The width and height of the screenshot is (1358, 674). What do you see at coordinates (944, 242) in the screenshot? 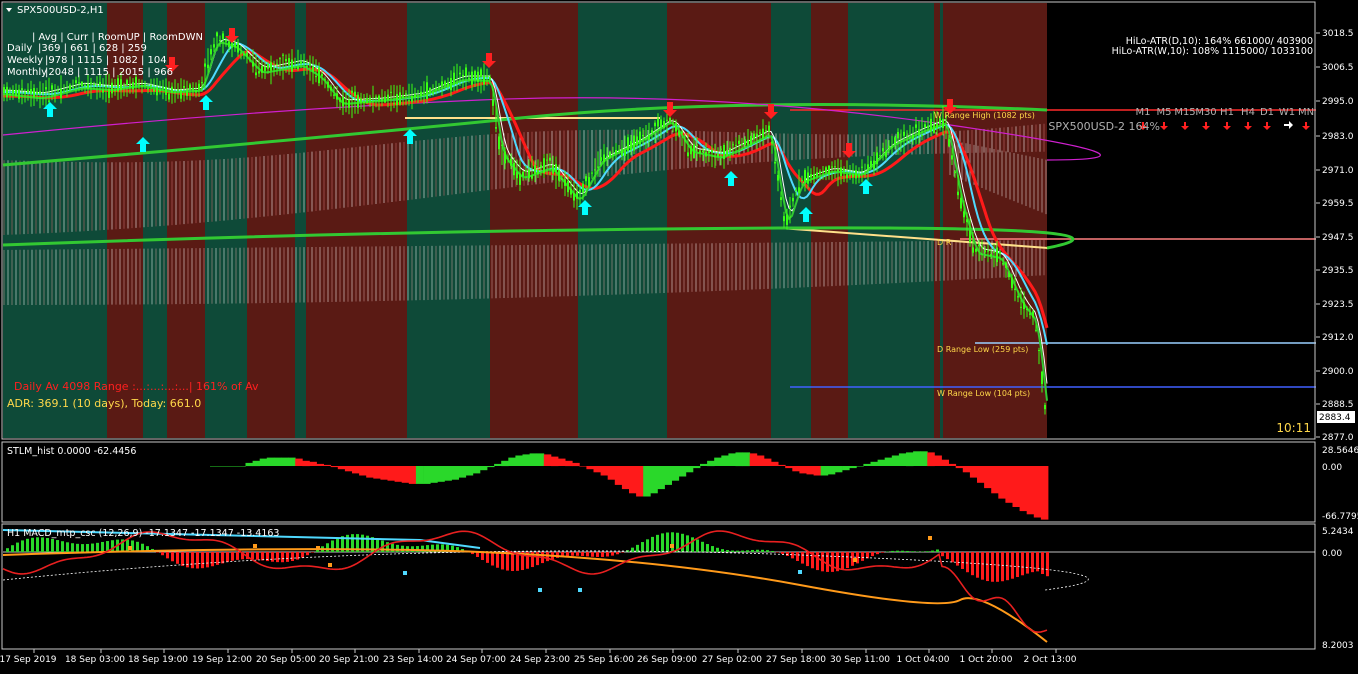
I see `d-range-high-label: D R` at bounding box center [944, 242].